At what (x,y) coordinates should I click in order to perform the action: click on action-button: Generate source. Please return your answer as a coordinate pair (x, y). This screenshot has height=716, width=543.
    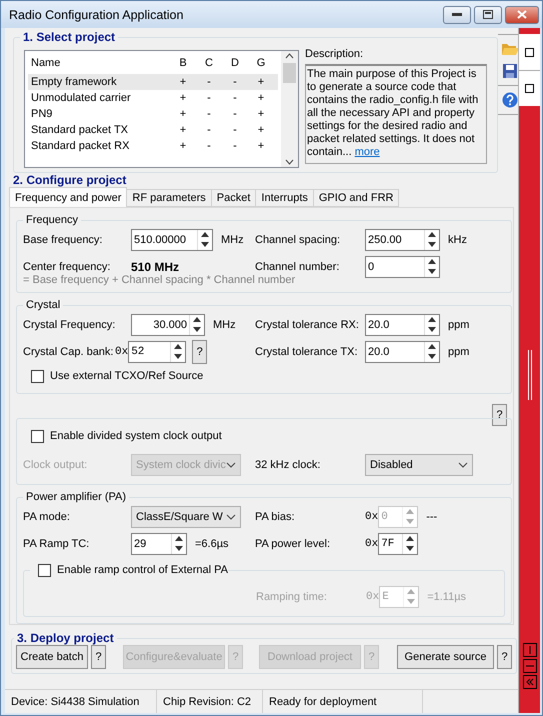
    Looking at the image, I should click on (445, 657).